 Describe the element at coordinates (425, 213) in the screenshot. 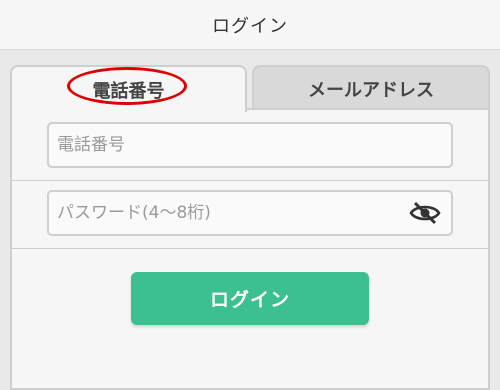

I see `eye-slash-icon` at that location.